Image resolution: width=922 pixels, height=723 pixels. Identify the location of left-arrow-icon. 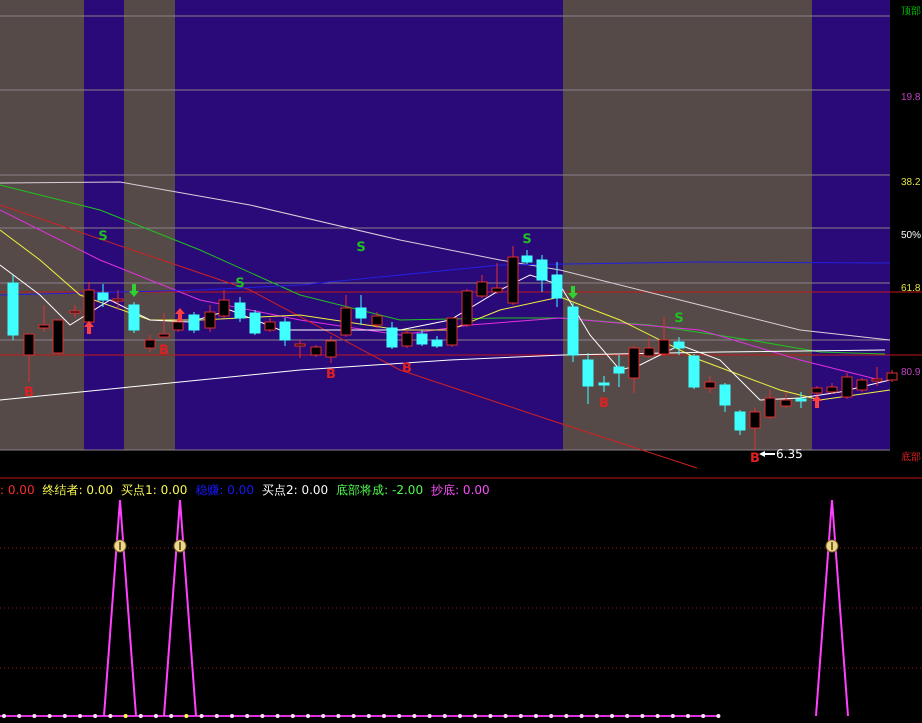
(767, 454).